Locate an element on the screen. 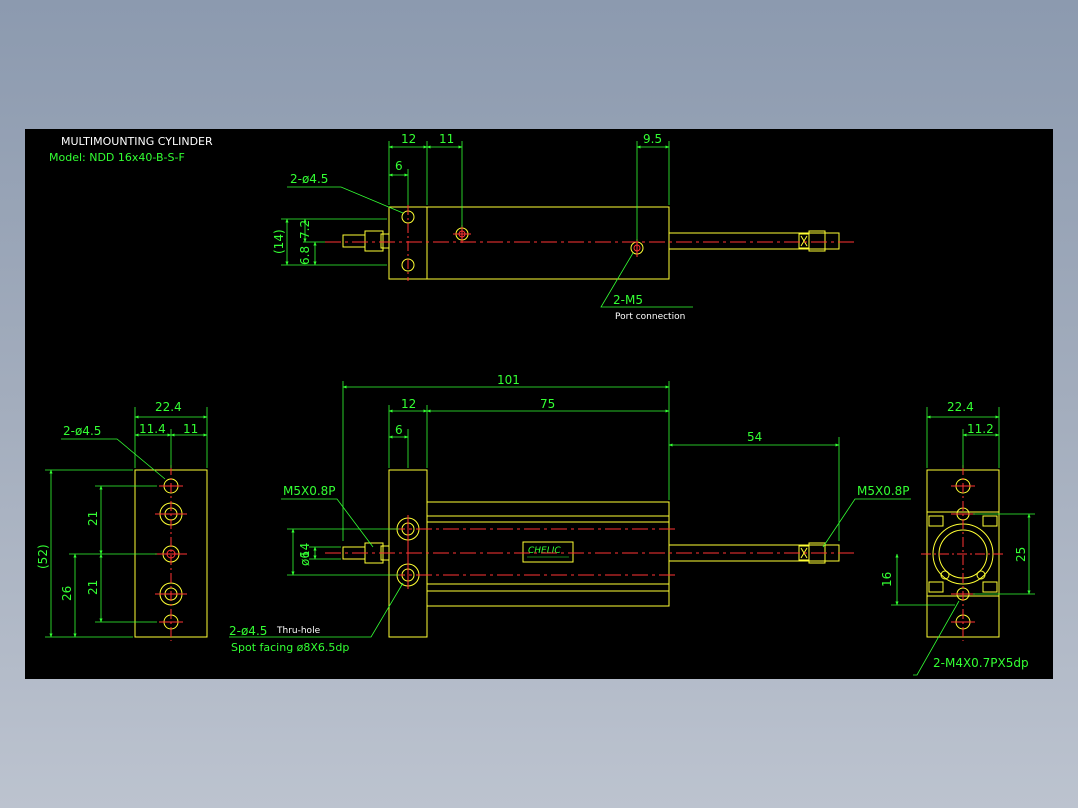 Image resolution: width=1078 pixels, height=808 pixels. side-dim-21-b: 21 is located at coordinates (93, 587).